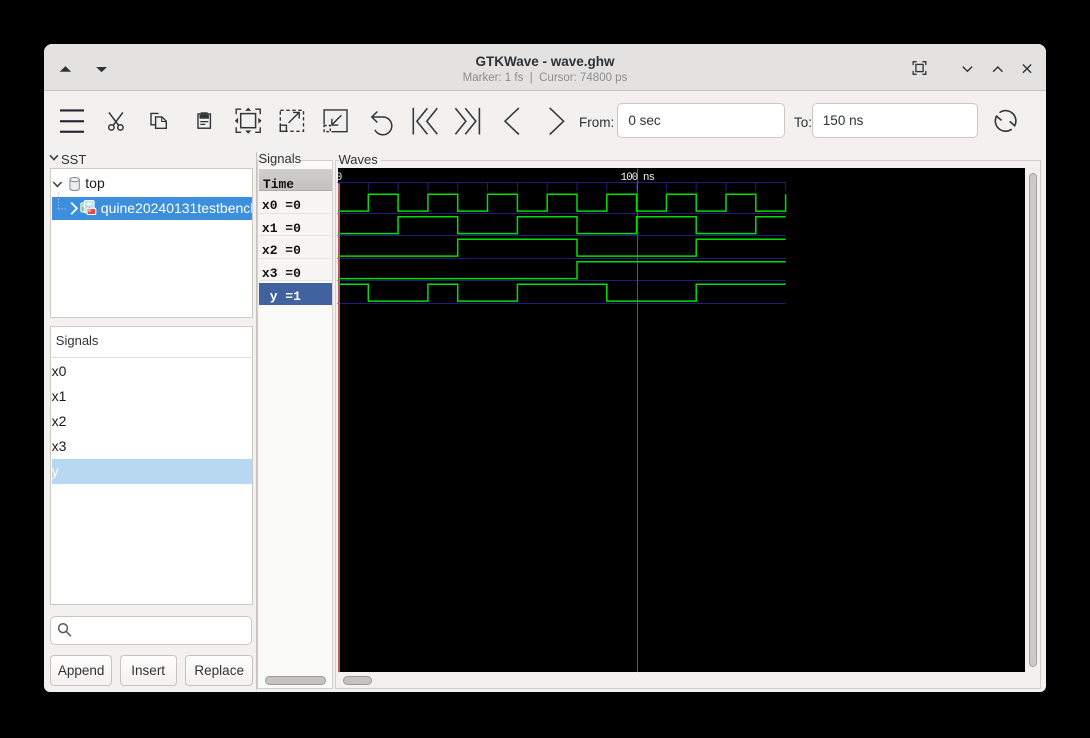  I want to click on svg-text: 100 ns, so click(637, 178).